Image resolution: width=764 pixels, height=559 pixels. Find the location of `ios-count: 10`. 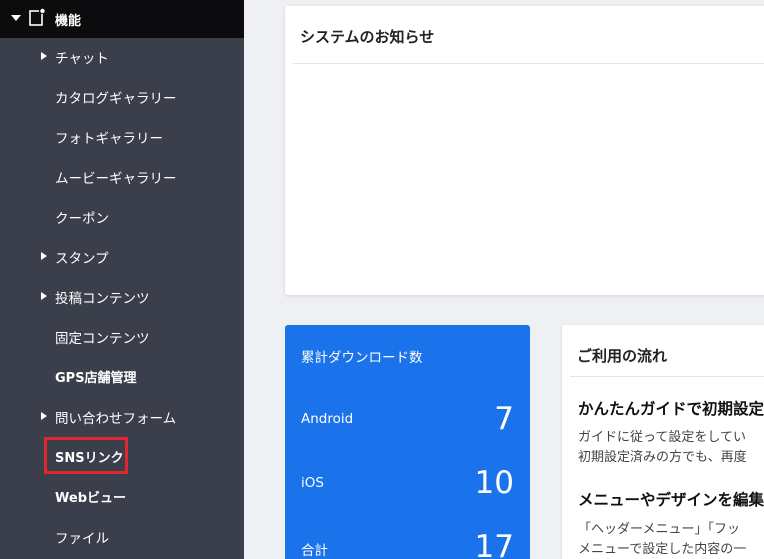

ios-count: 10 is located at coordinates (494, 483).